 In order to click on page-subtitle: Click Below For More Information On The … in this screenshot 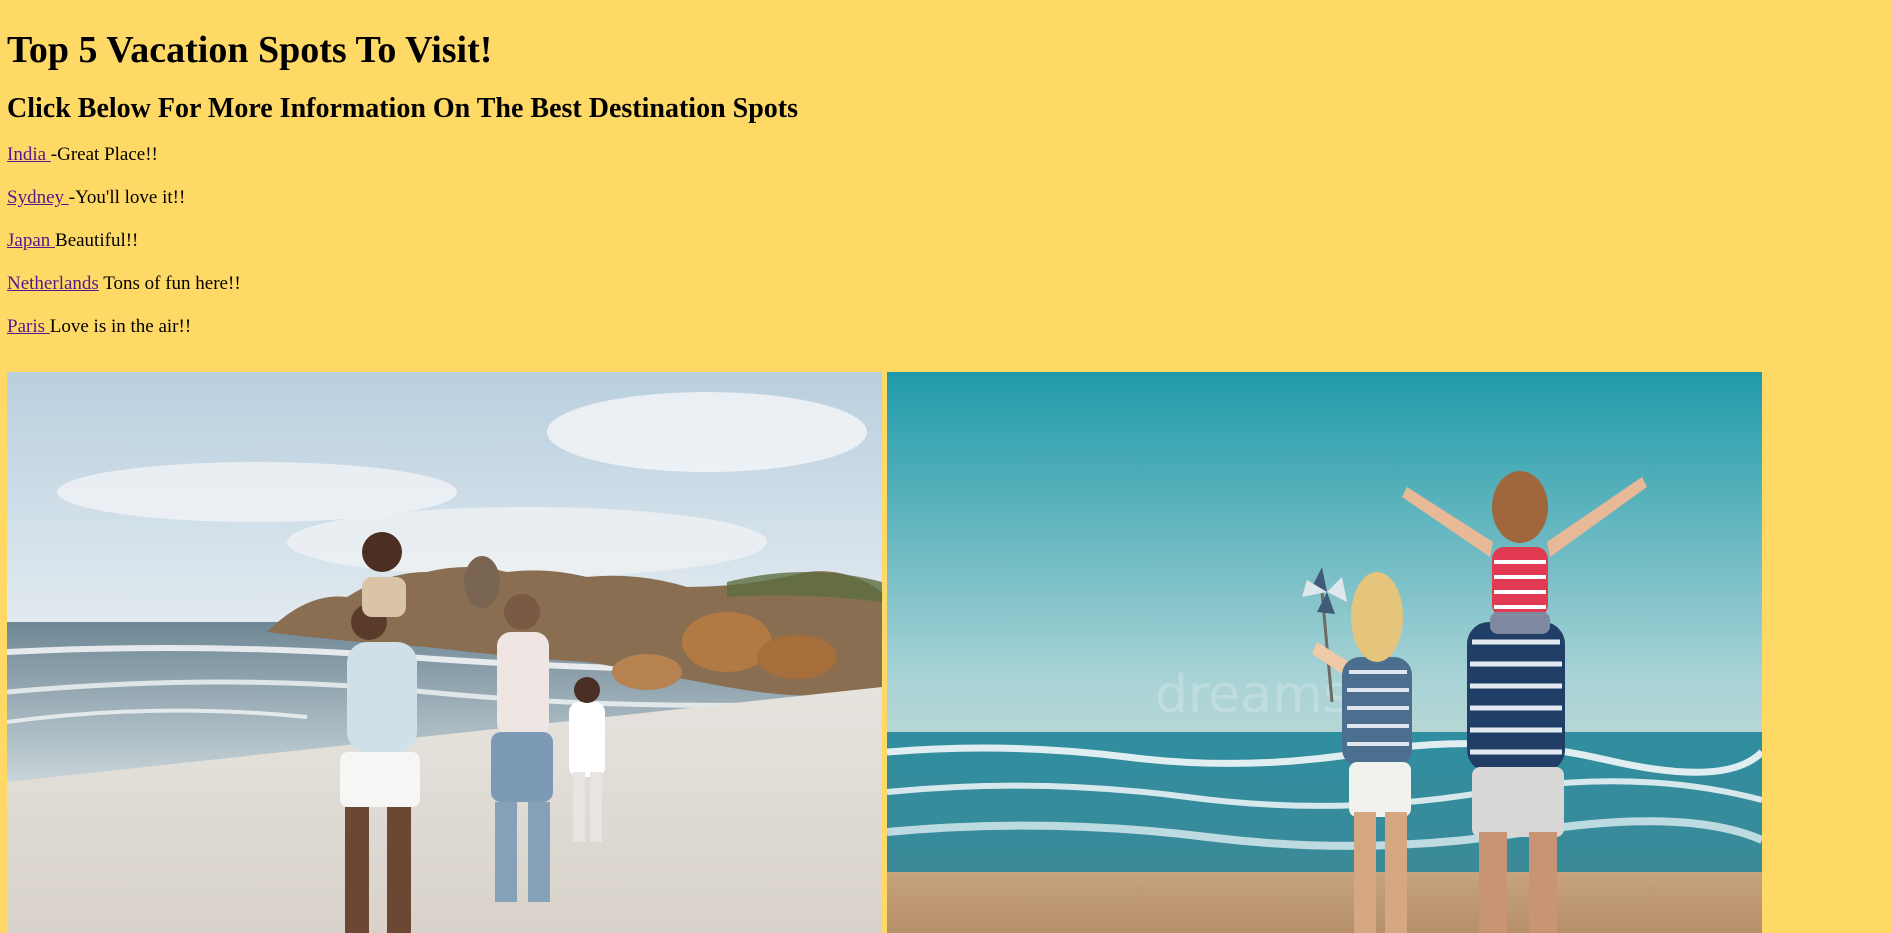, I will do `click(403, 108)`.